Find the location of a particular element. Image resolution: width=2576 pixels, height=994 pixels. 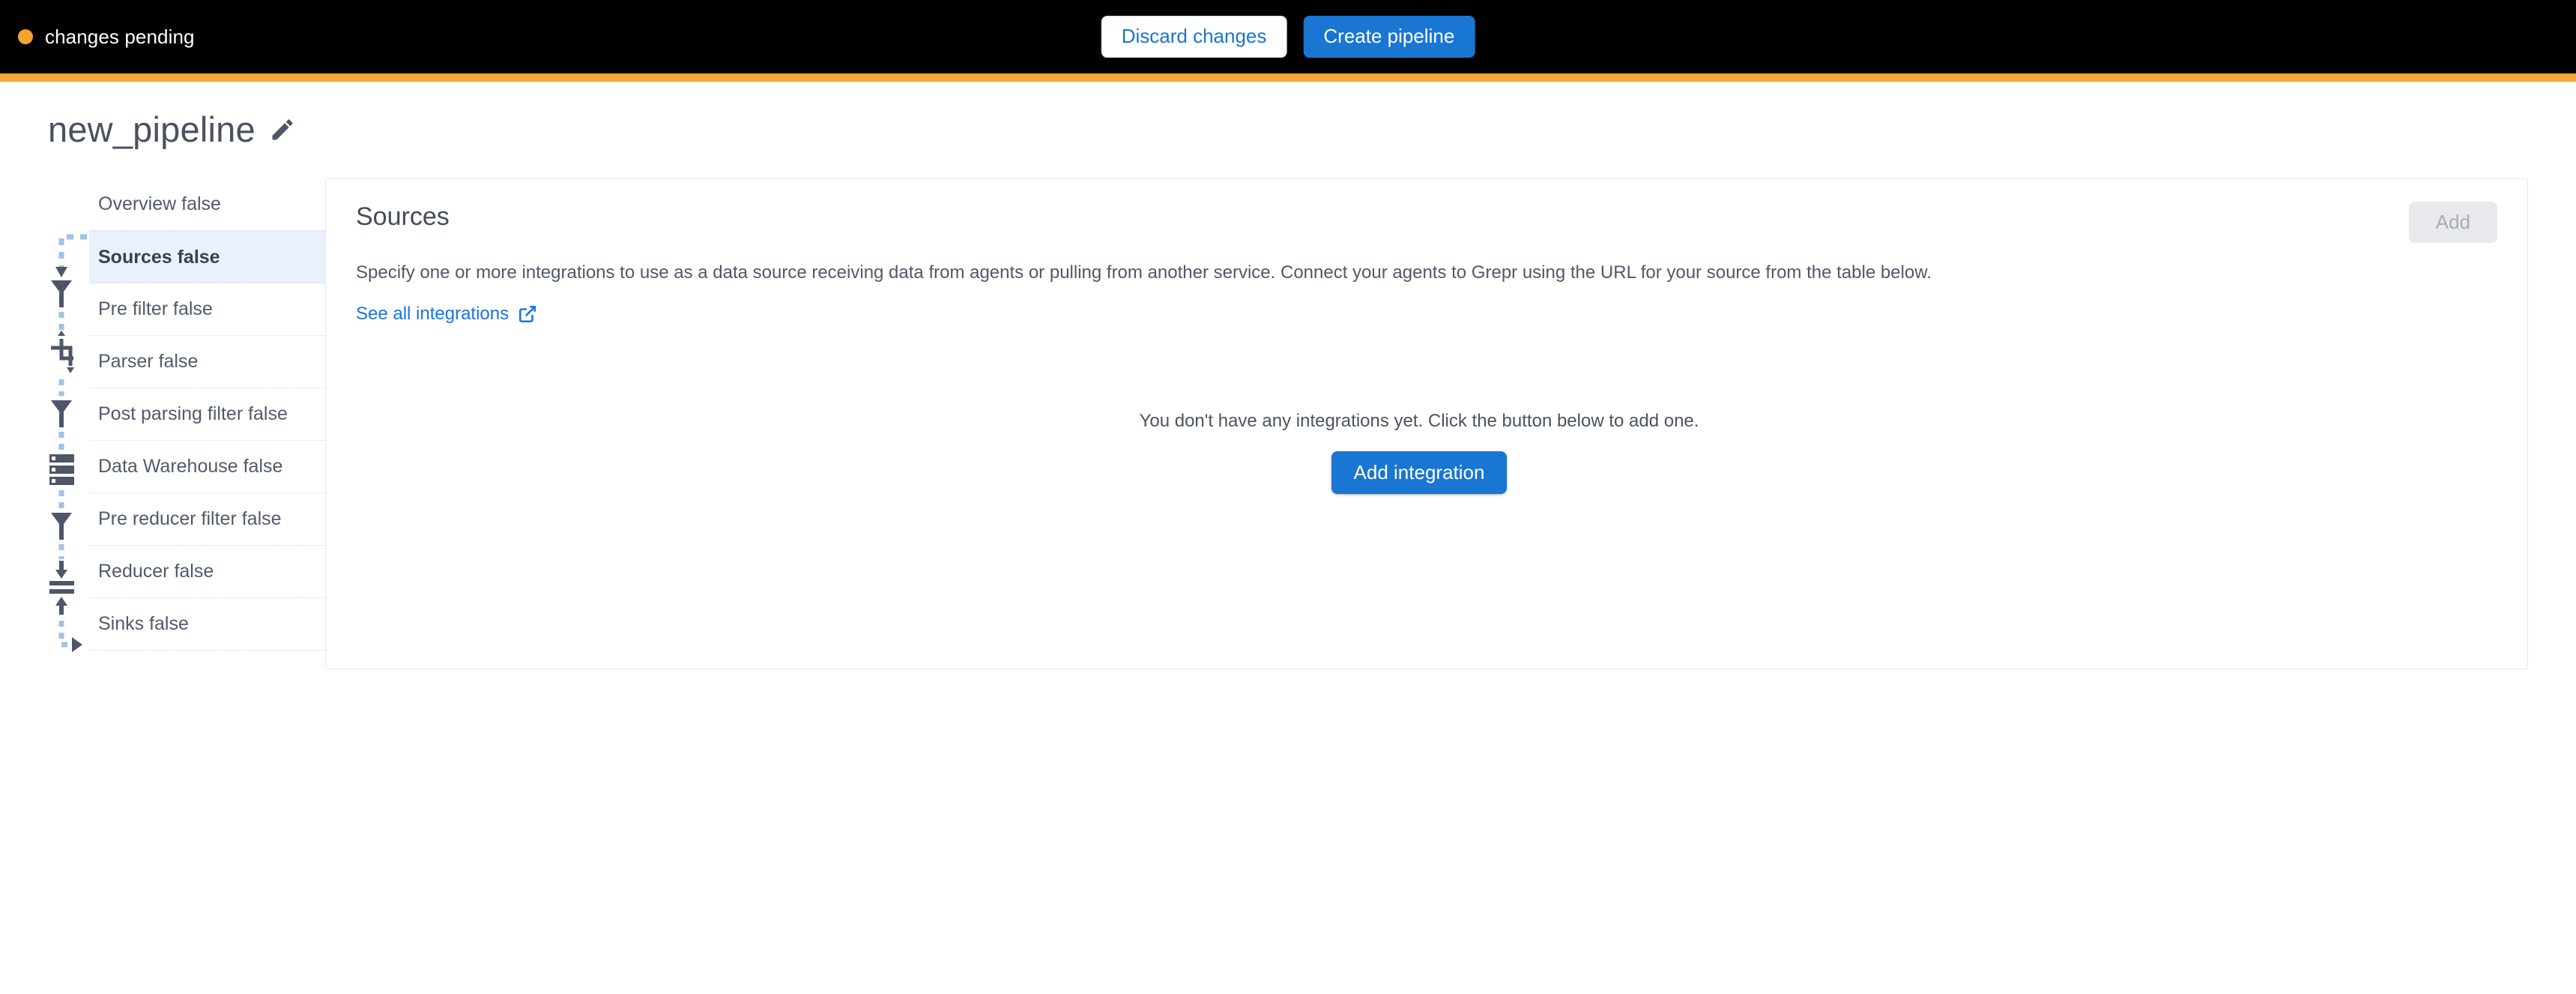

status-indicator-group: changes pending is located at coordinates (97, 37).